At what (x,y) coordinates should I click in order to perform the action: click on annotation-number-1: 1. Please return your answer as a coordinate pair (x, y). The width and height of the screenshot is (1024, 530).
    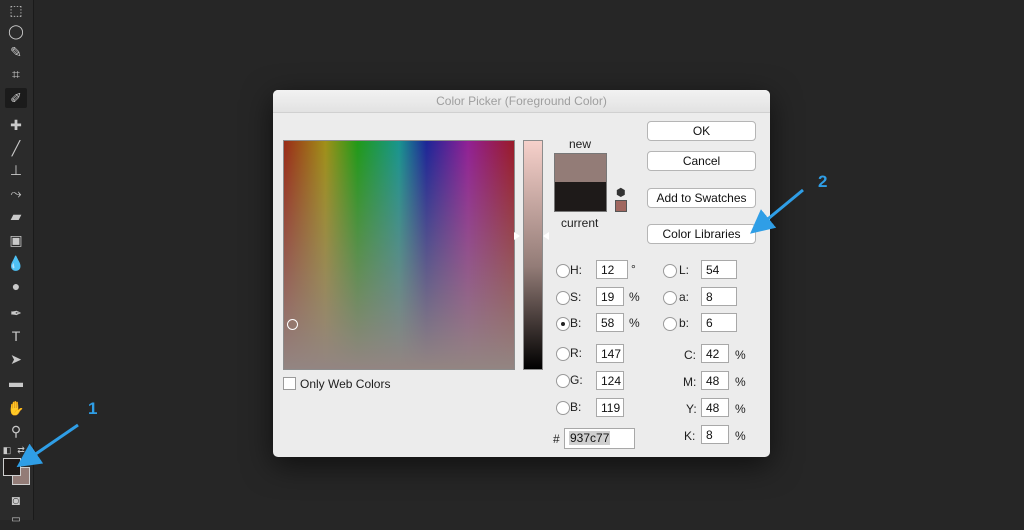
    Looking at the image, I should click on (93, 408).